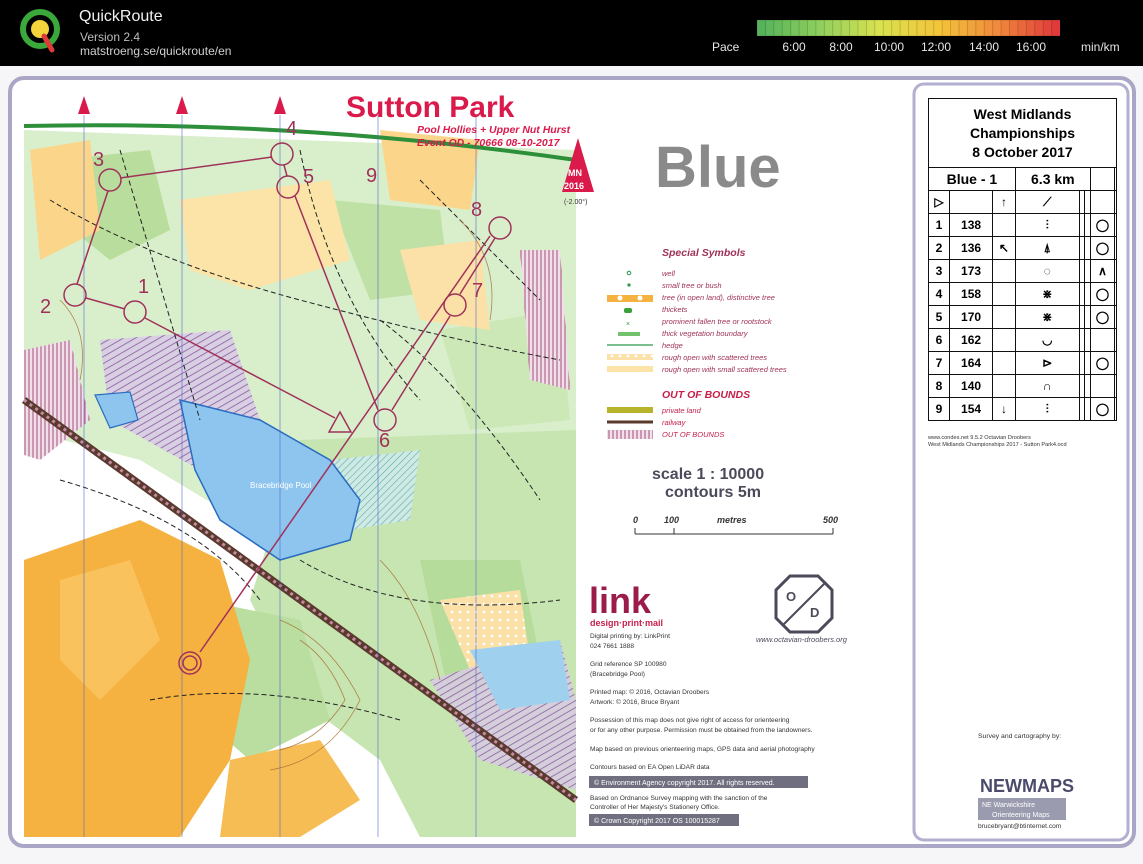  Describe the element at coordinates (814, 612) in the screenshot. I see `svg-text: D` at that location.